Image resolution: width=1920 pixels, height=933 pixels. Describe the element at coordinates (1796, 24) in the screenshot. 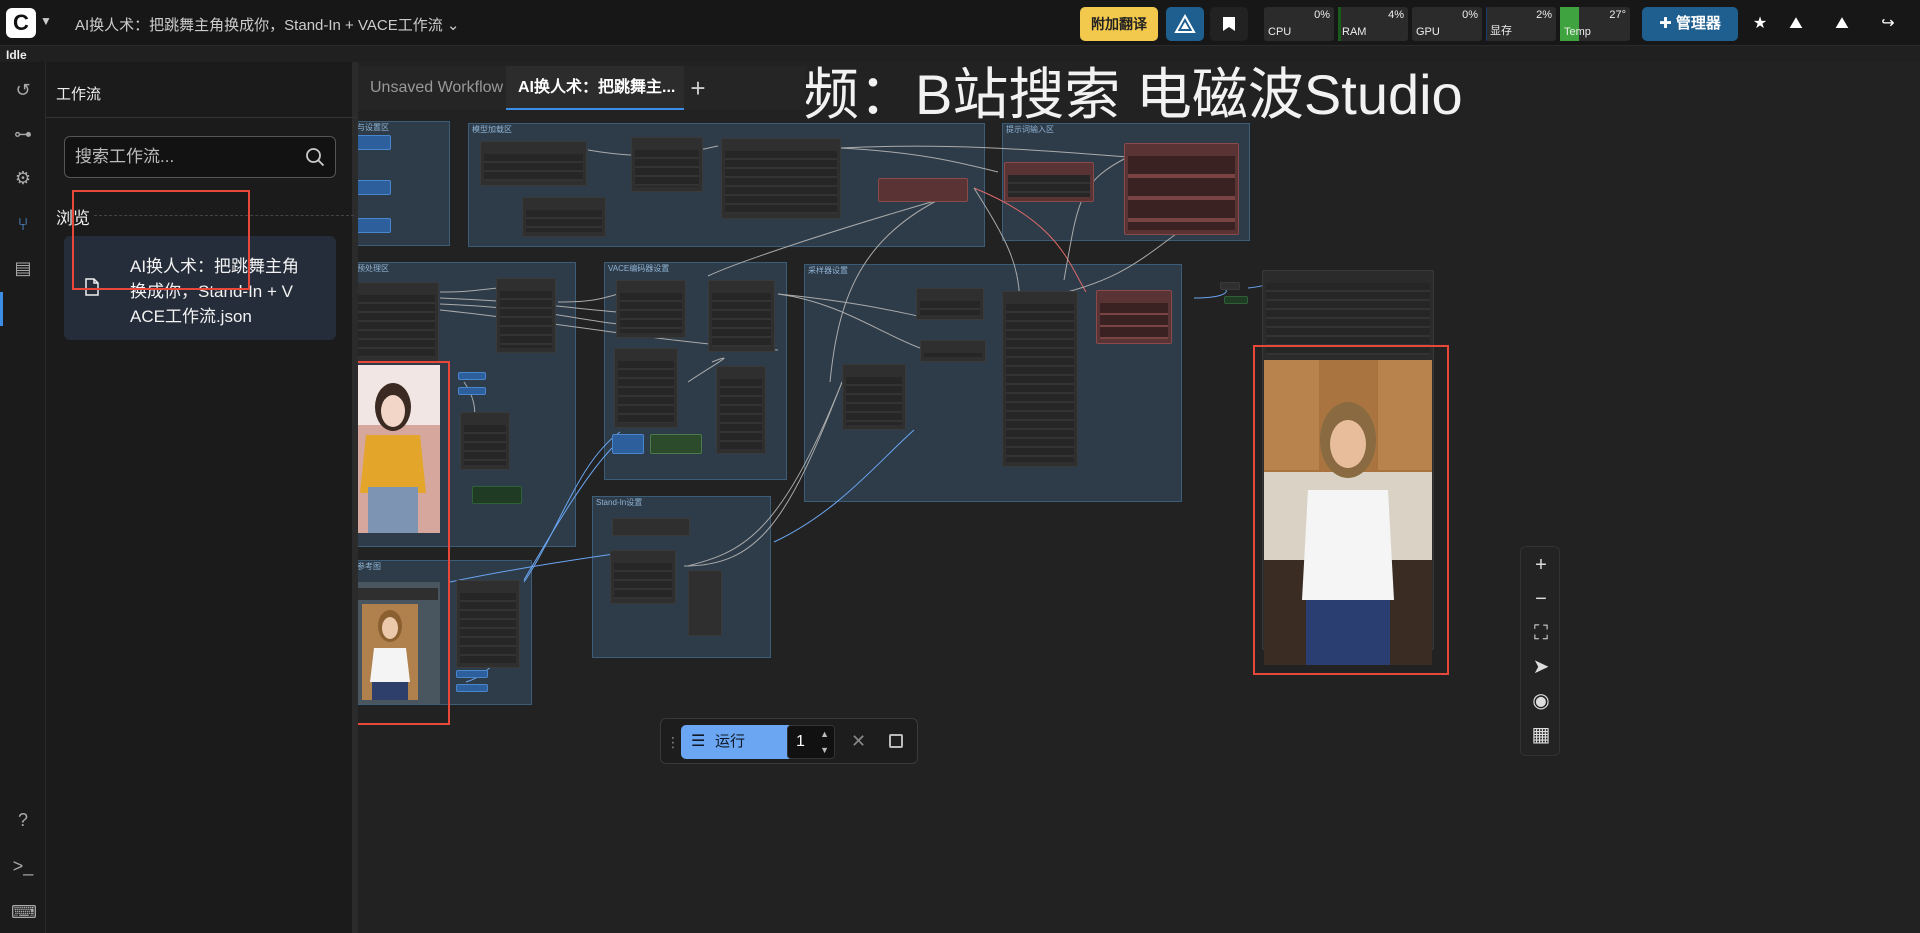

I see `mountain-icon: ⛰` at that location.